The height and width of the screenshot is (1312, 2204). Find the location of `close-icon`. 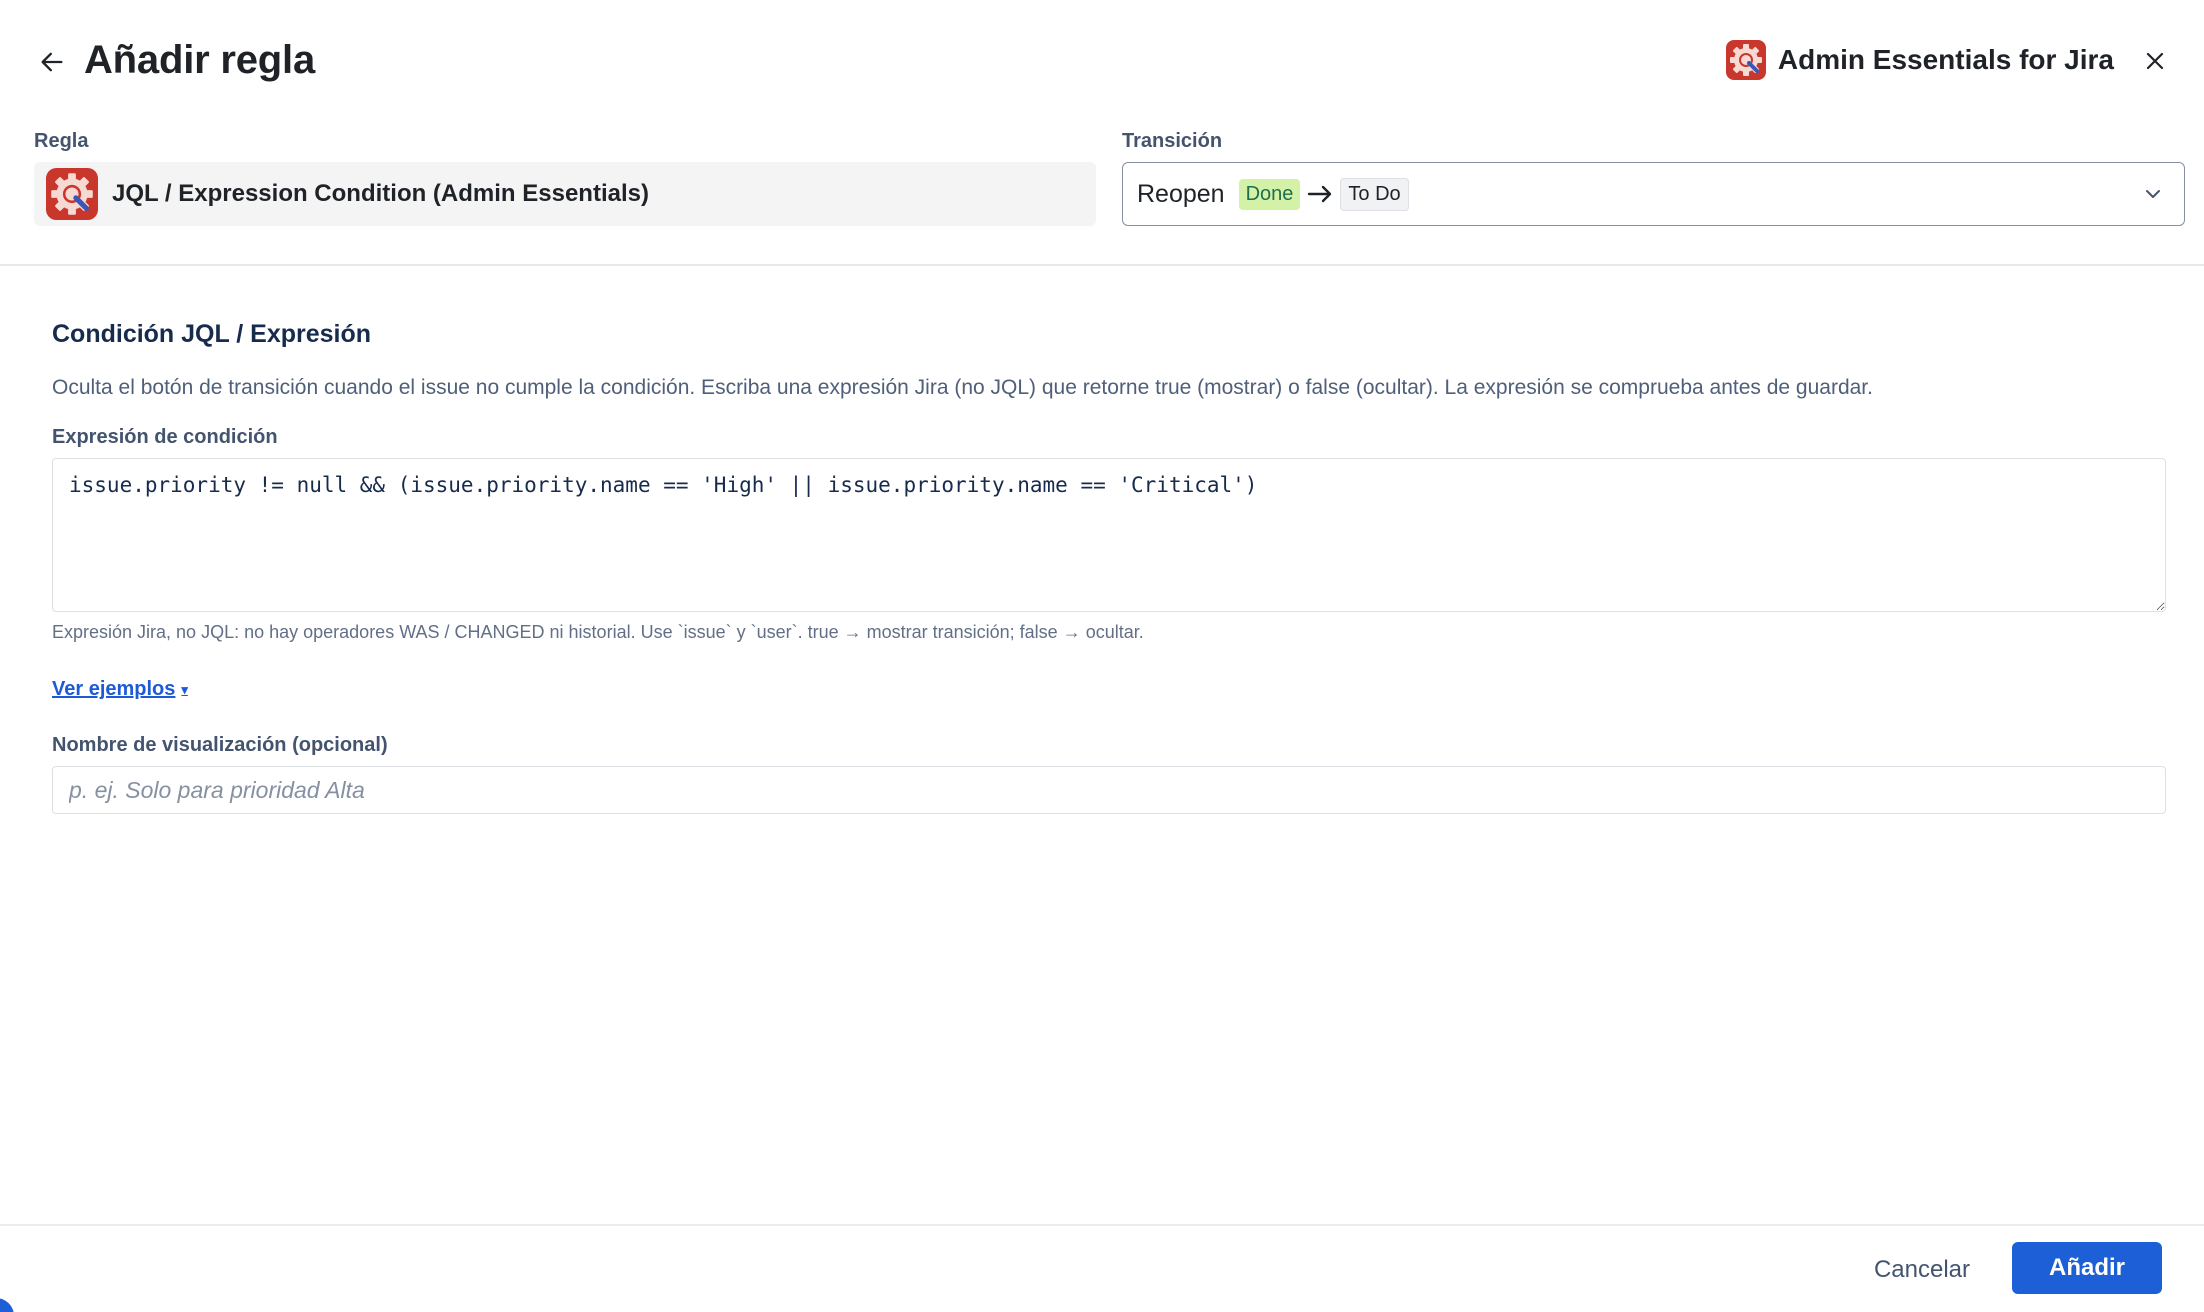

close-icon is located at coordinates (2155, 61).